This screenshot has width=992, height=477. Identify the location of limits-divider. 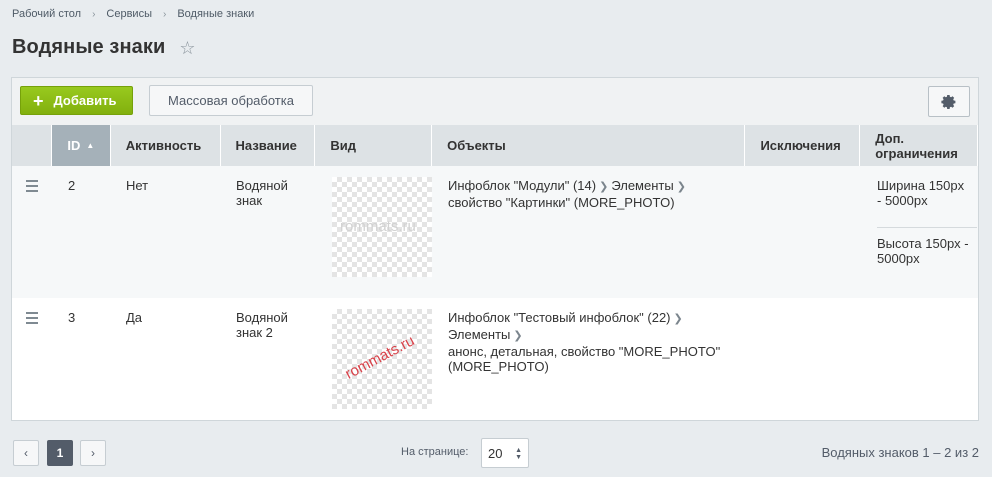
(927, 227).